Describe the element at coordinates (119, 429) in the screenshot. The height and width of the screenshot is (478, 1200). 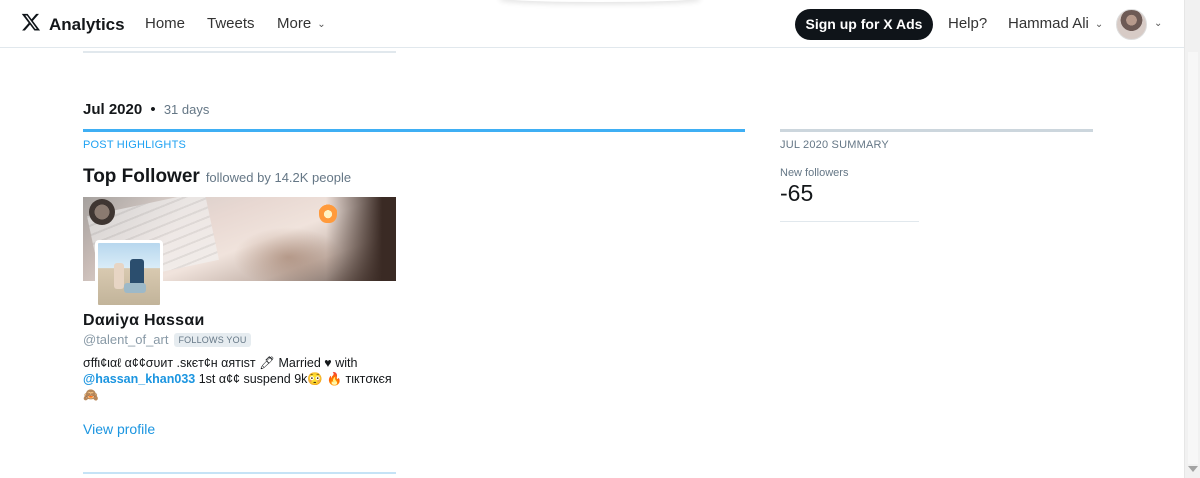
I see `view-profile-link: View profile` at that location.